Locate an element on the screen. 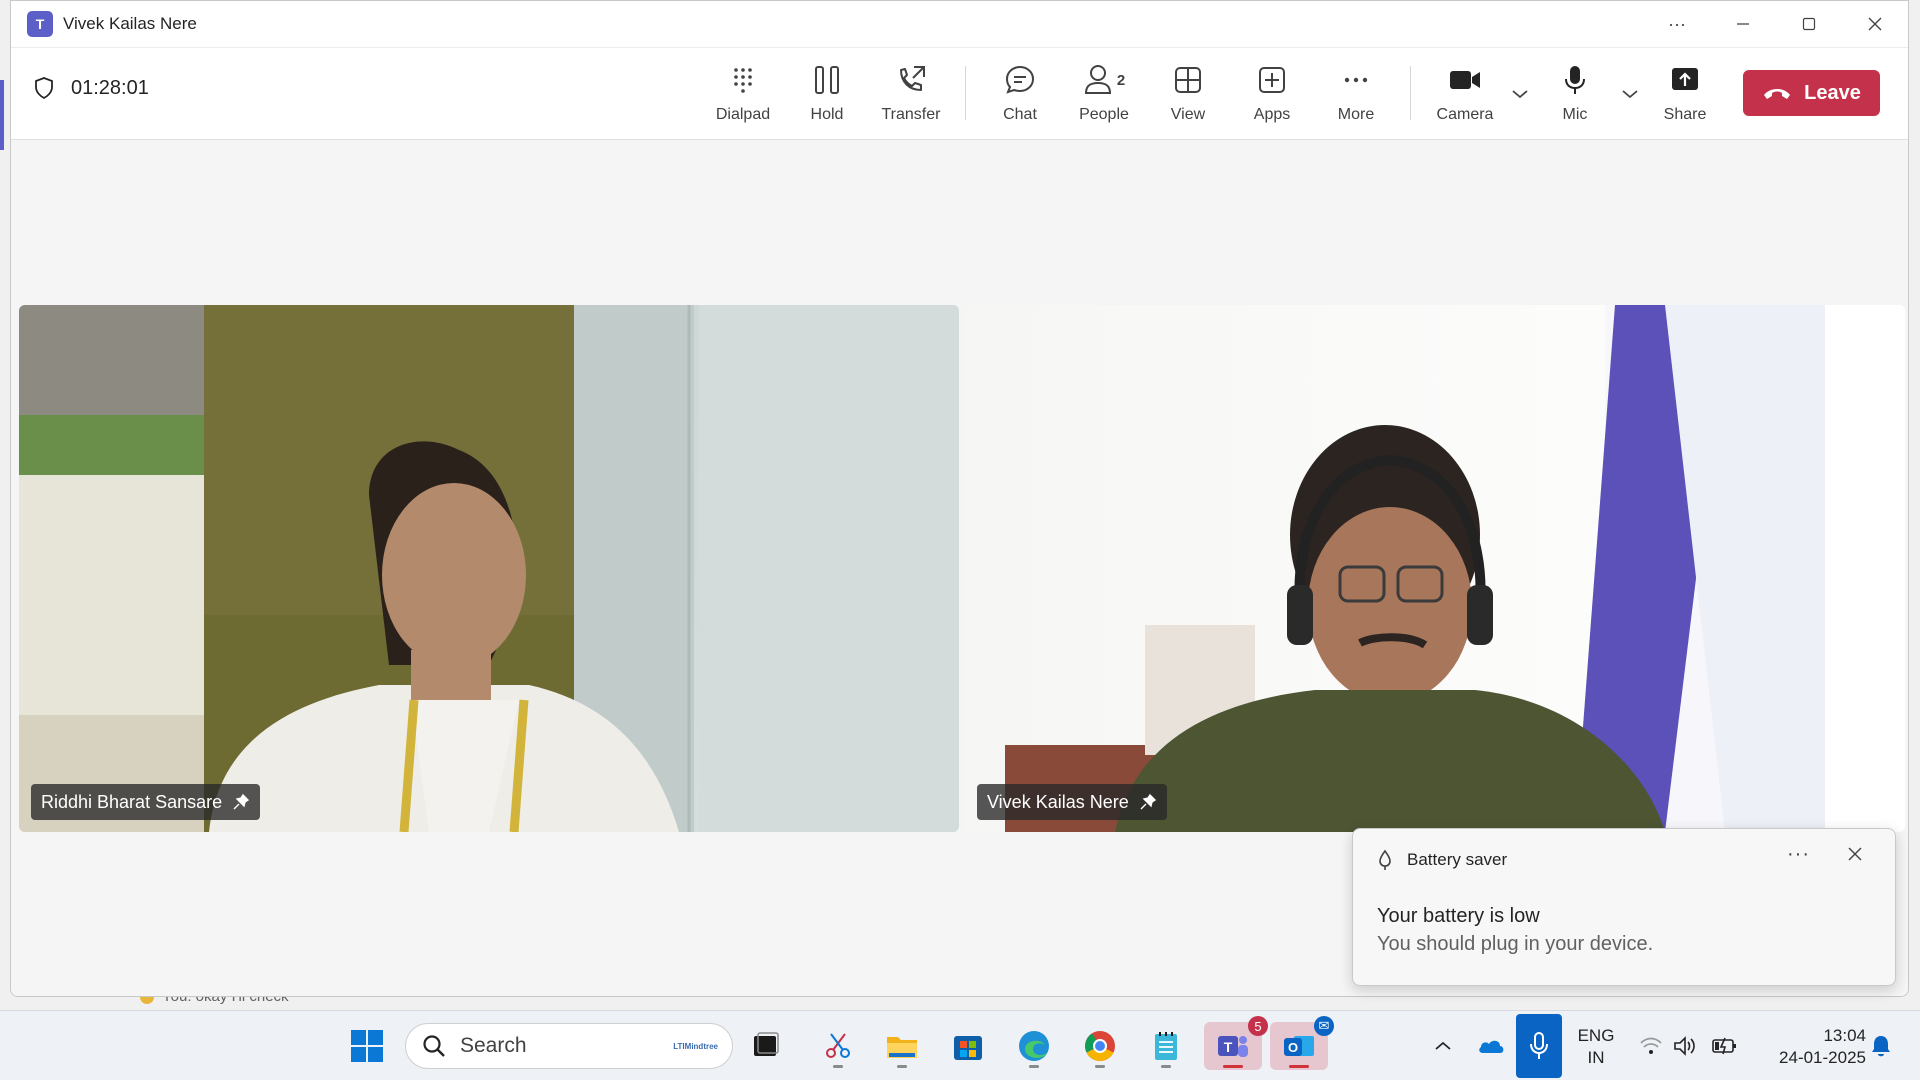  window-title: Vivek Kailas Nere is located at coordinates (130, 23).